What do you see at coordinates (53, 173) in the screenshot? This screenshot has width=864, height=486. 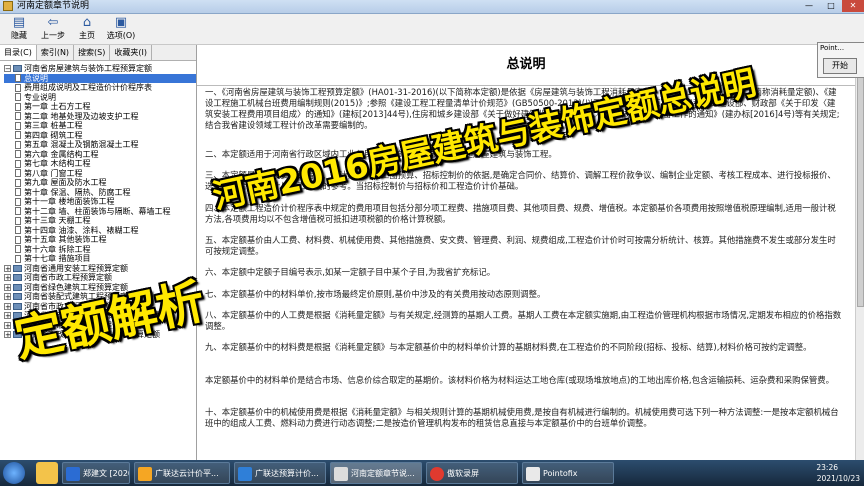 I see `tree-item-label: 第八章 门窗工程` at bounding box center [53, 173].